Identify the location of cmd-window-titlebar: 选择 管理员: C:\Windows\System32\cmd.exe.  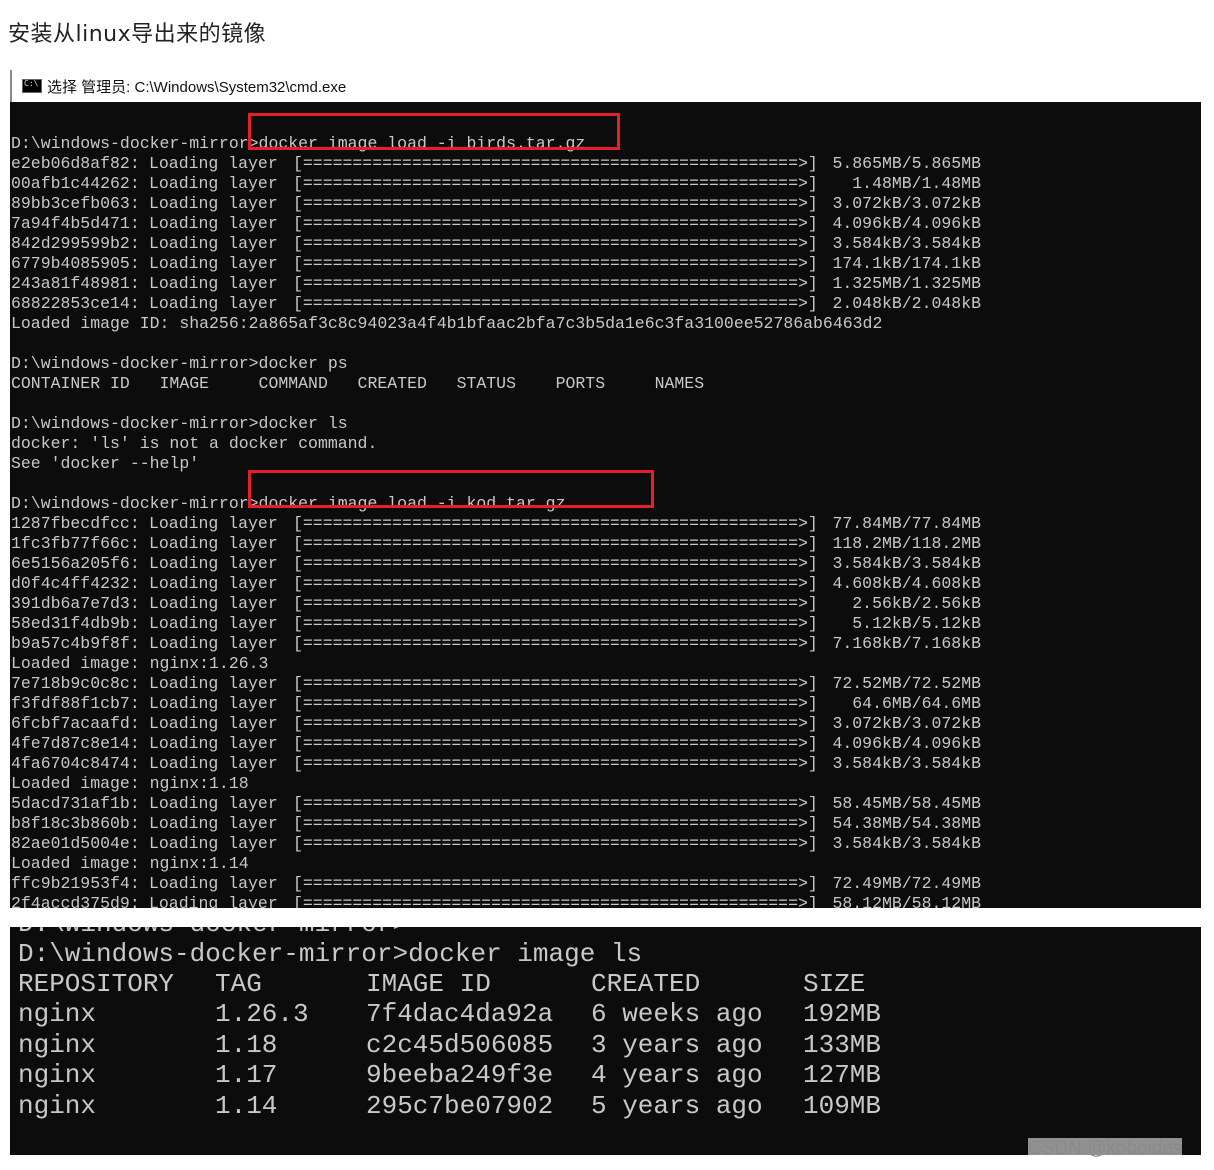
(606, 86).